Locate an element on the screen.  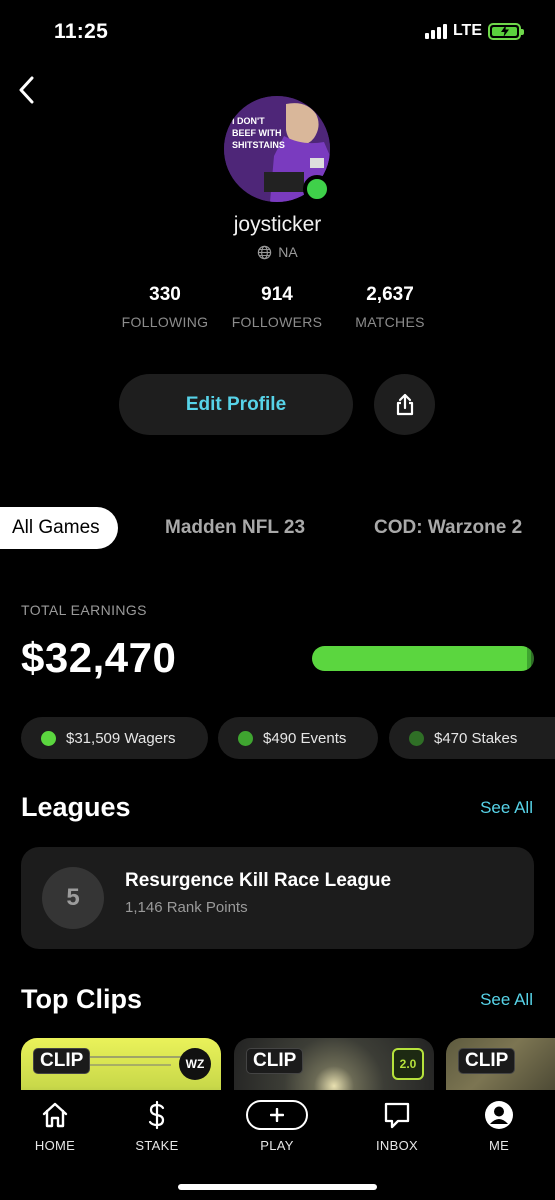
earnings-value: $32,470 is located at coordinates (99, 657).